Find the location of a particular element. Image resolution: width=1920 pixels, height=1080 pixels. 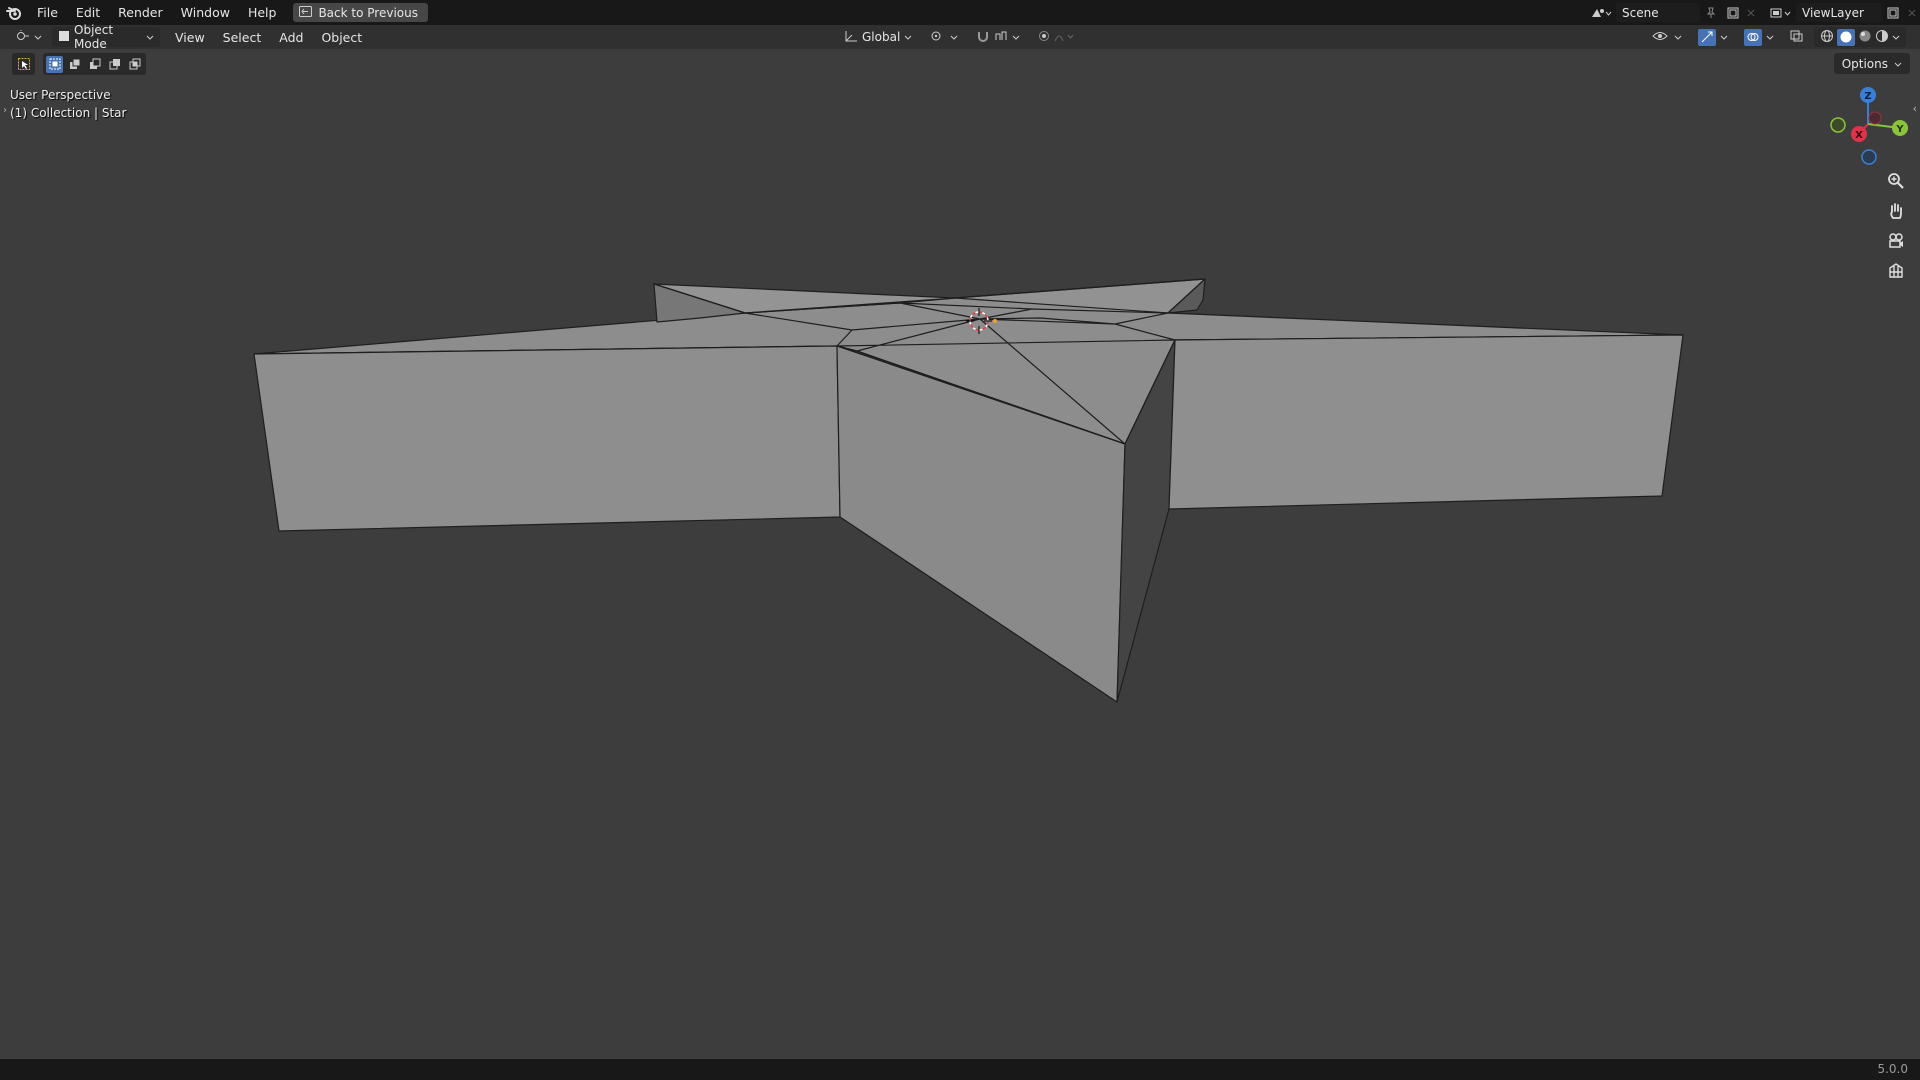

wireframe-shading-icon is located at coordinates (1827, 37).